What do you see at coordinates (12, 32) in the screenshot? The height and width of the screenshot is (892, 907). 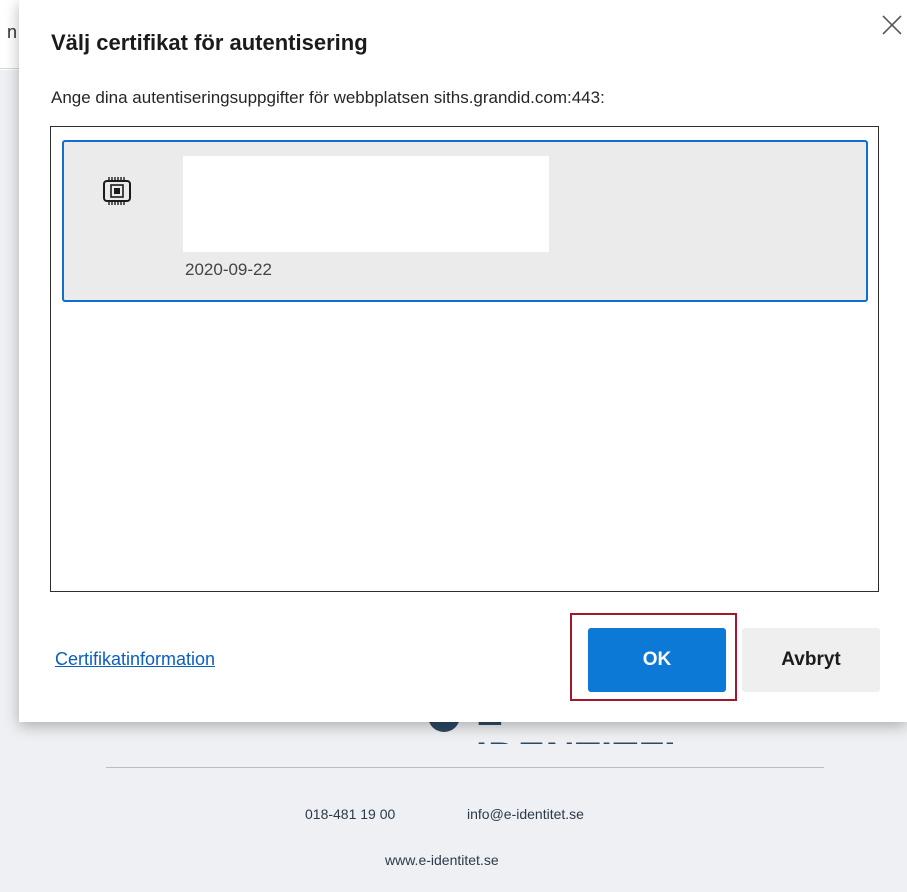 I see `background-header-text: n` at bounding box center [12, 32].